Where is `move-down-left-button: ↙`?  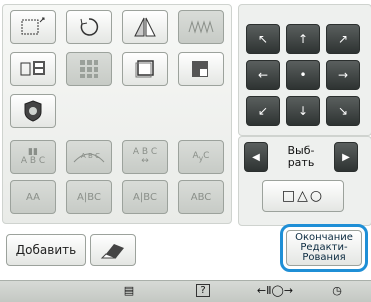 move-down-left-button: ↙ is located at coordinates (263, 111).